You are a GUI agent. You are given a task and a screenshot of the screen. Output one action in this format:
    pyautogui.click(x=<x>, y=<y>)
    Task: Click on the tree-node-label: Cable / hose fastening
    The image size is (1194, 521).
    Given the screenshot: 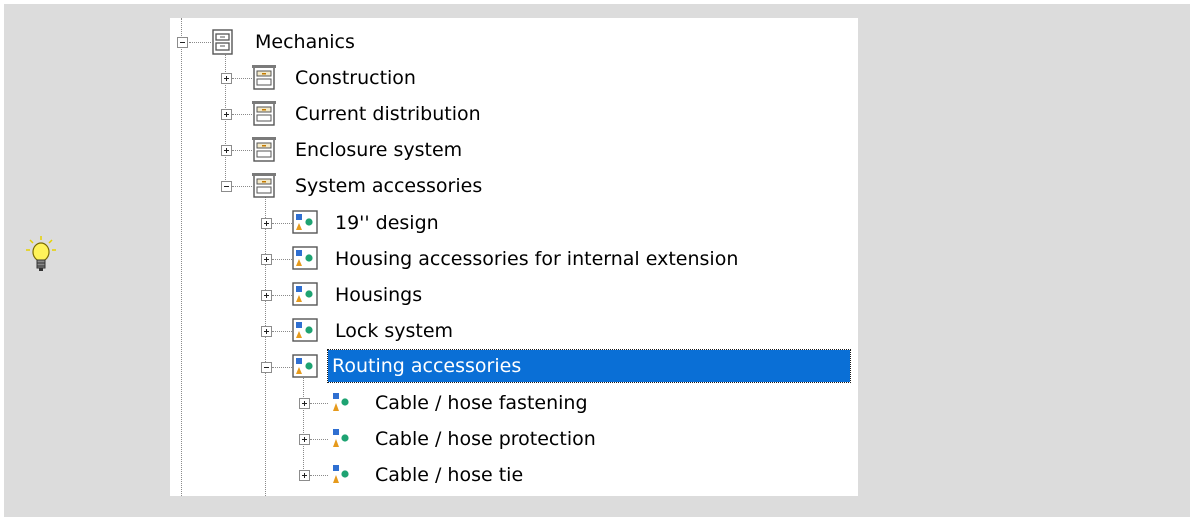 What is the action you would take?
    pyautogui.click(x=481, y=403)
    